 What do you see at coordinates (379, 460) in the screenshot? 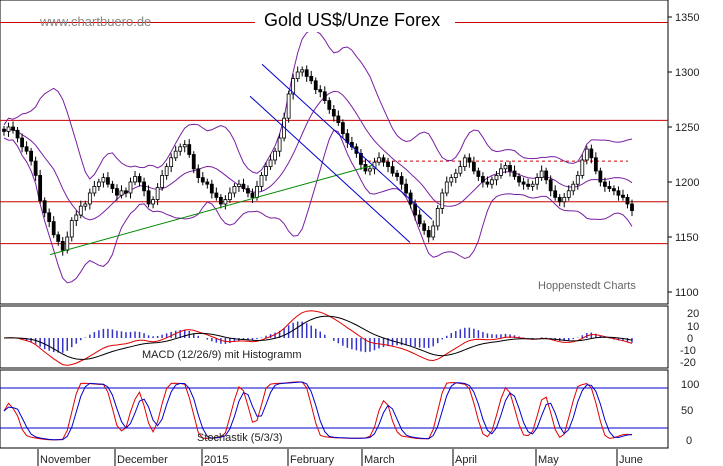
I see `month-label: March` at bounding box center [379, 460].